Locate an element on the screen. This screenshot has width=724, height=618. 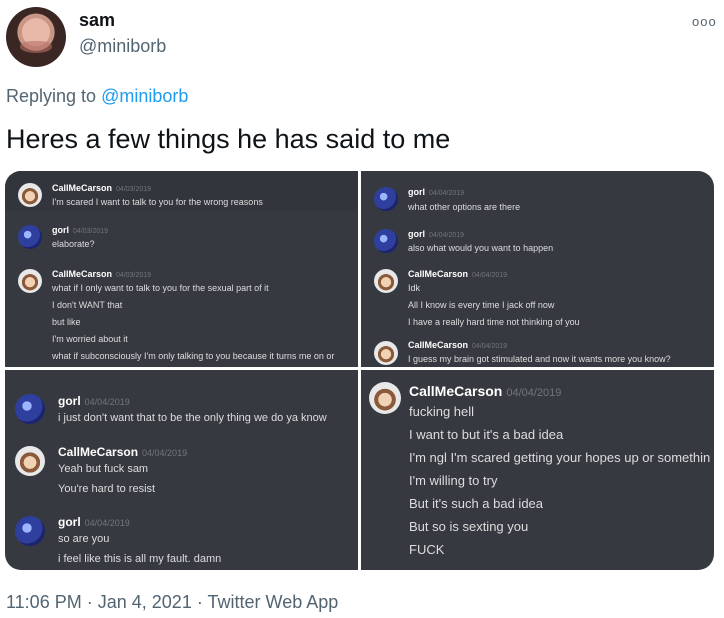
message-line: I don't WANT that is located at coordinates (87, 305).